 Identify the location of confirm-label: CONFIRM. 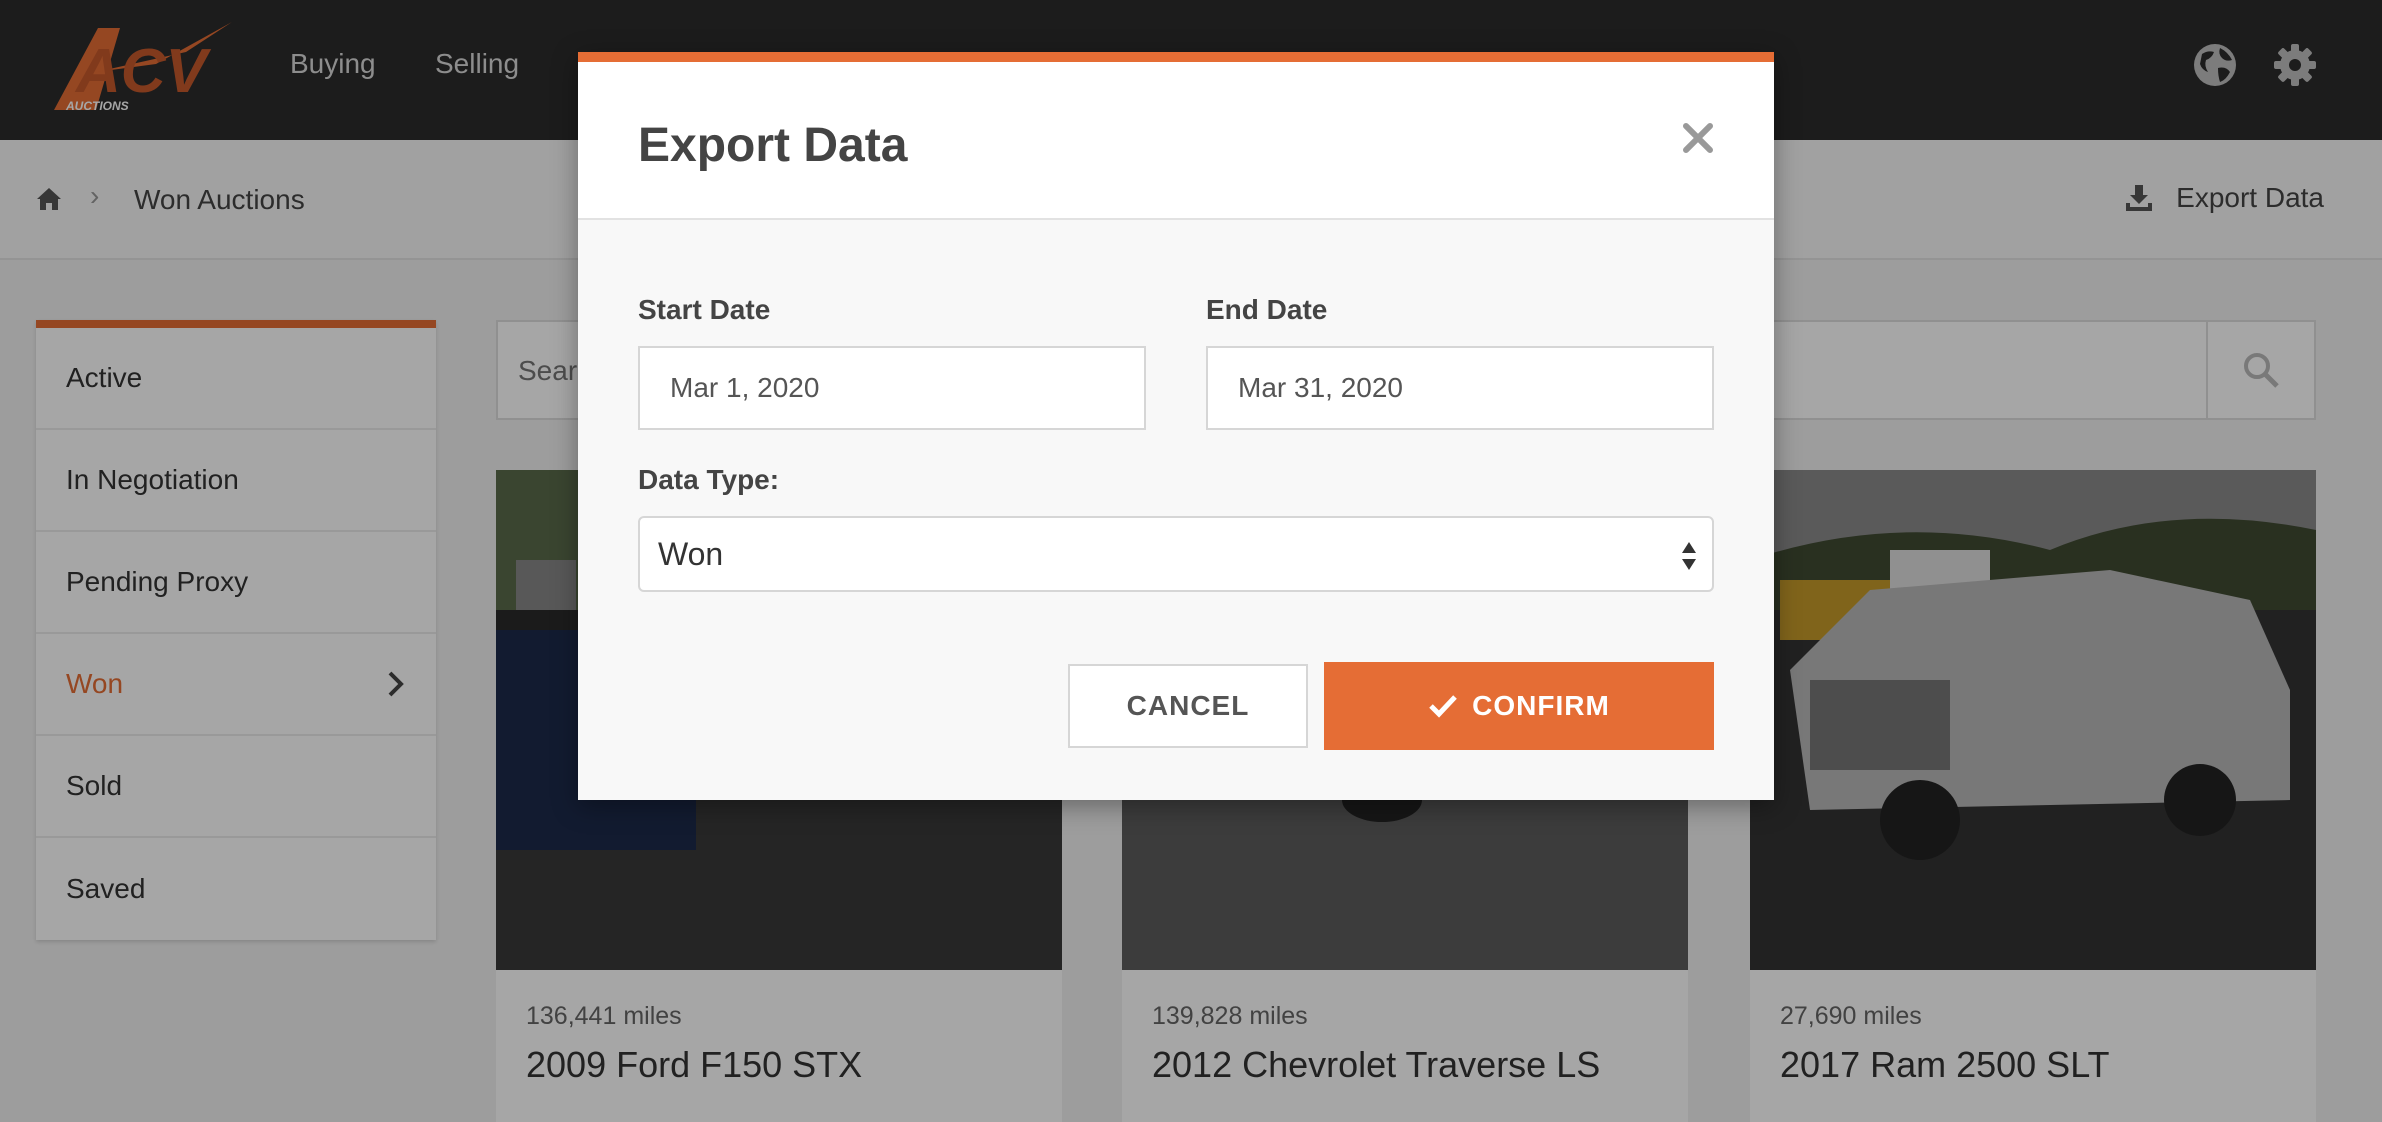
(1541, 705).